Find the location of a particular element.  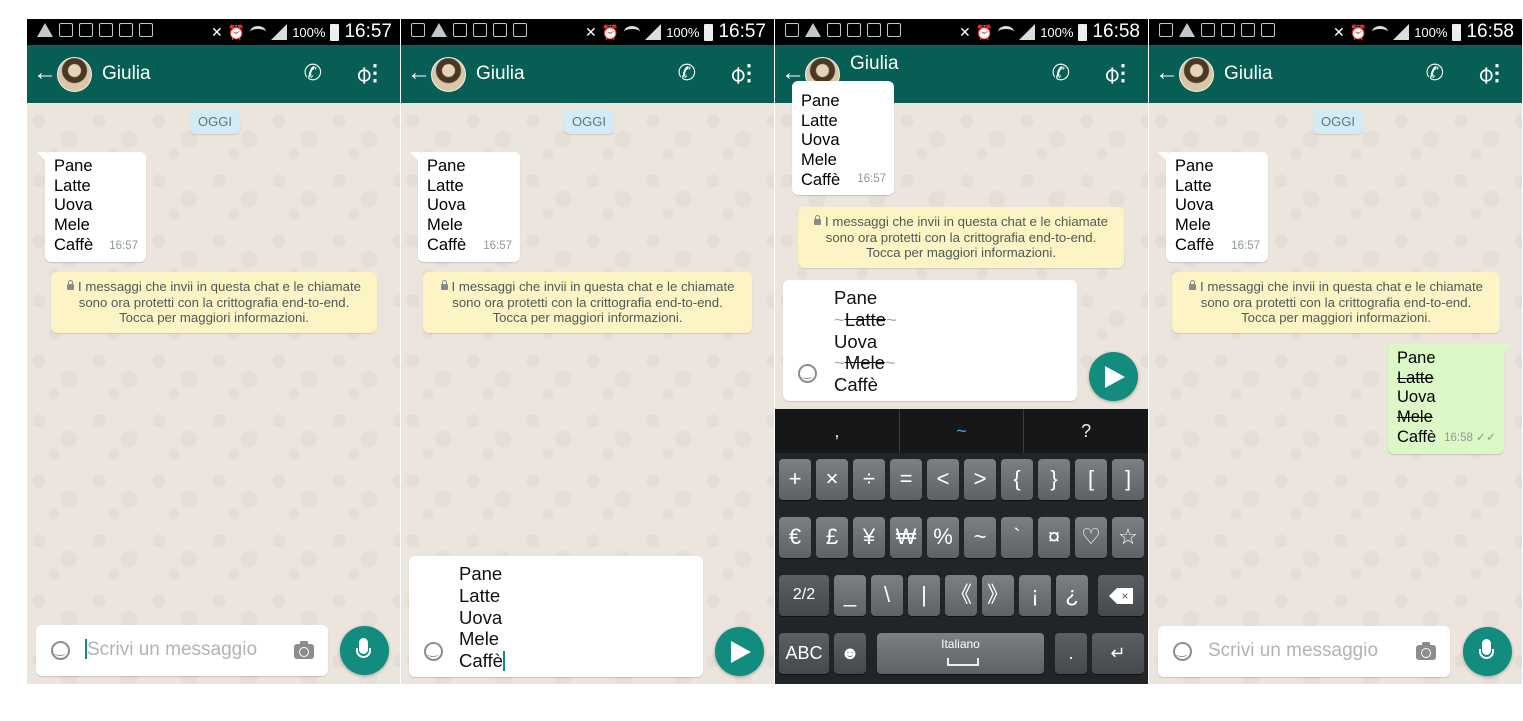

suggestion-item: ~ is located at coordinates (962, 431).